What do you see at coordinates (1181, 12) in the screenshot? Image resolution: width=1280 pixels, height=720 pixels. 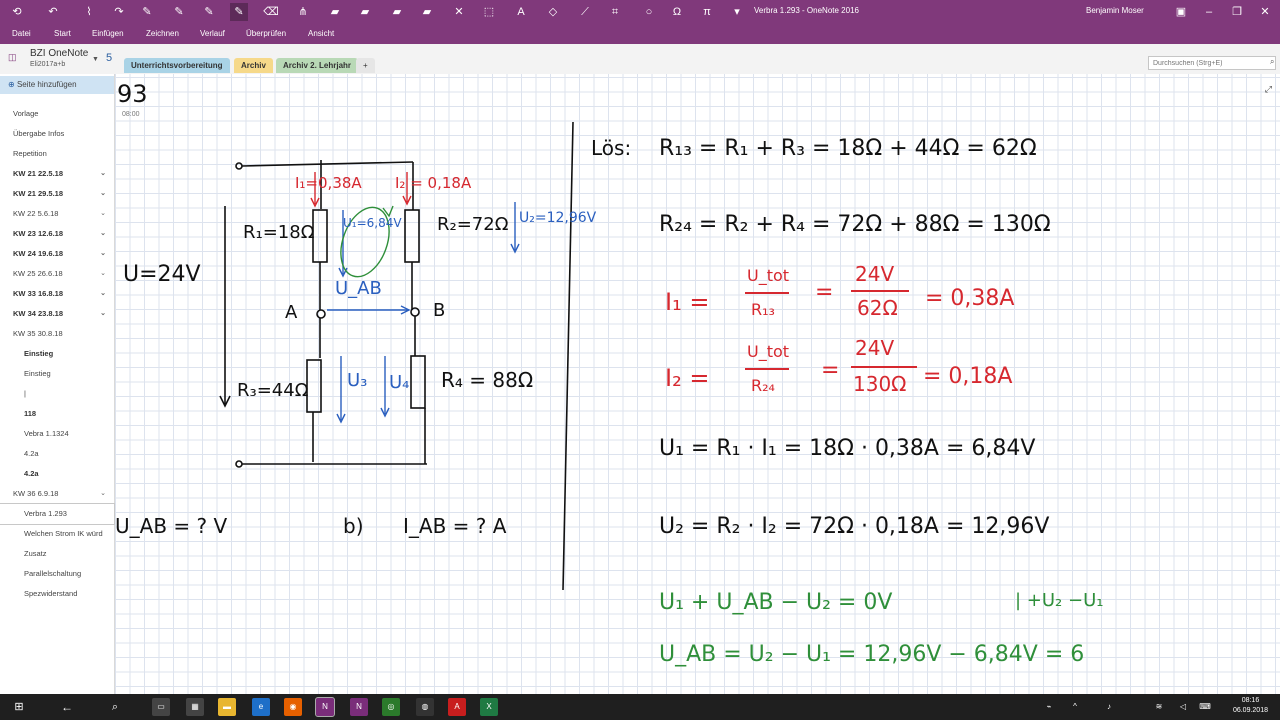 I see `ribbon-options-icon: ▣` at bounding box center [1181, 12].